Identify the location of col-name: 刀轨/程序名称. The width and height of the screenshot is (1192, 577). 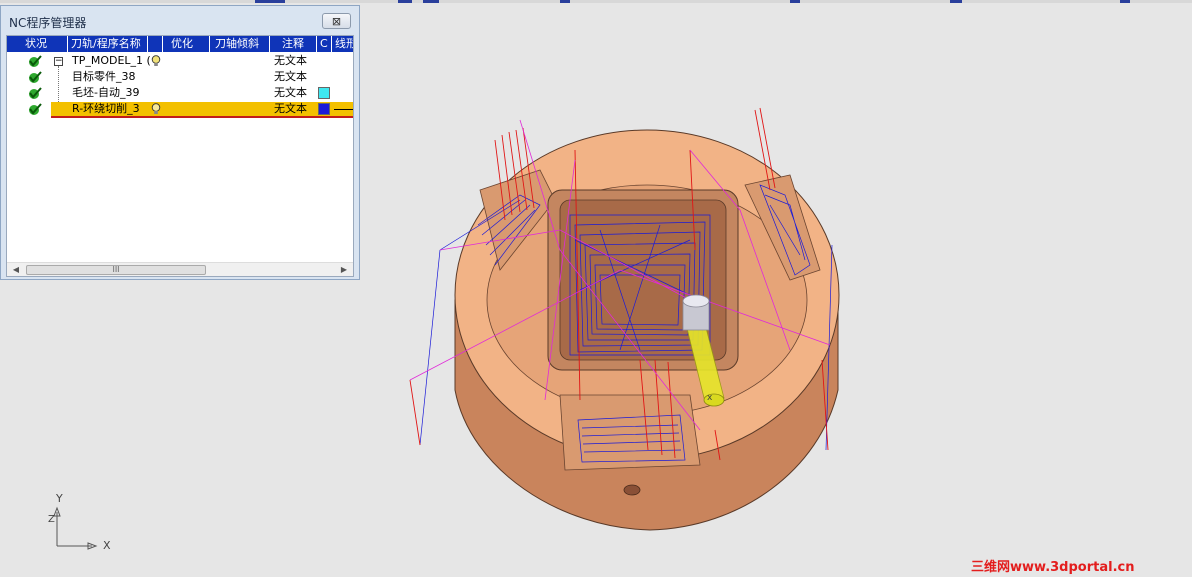
(108, 44).